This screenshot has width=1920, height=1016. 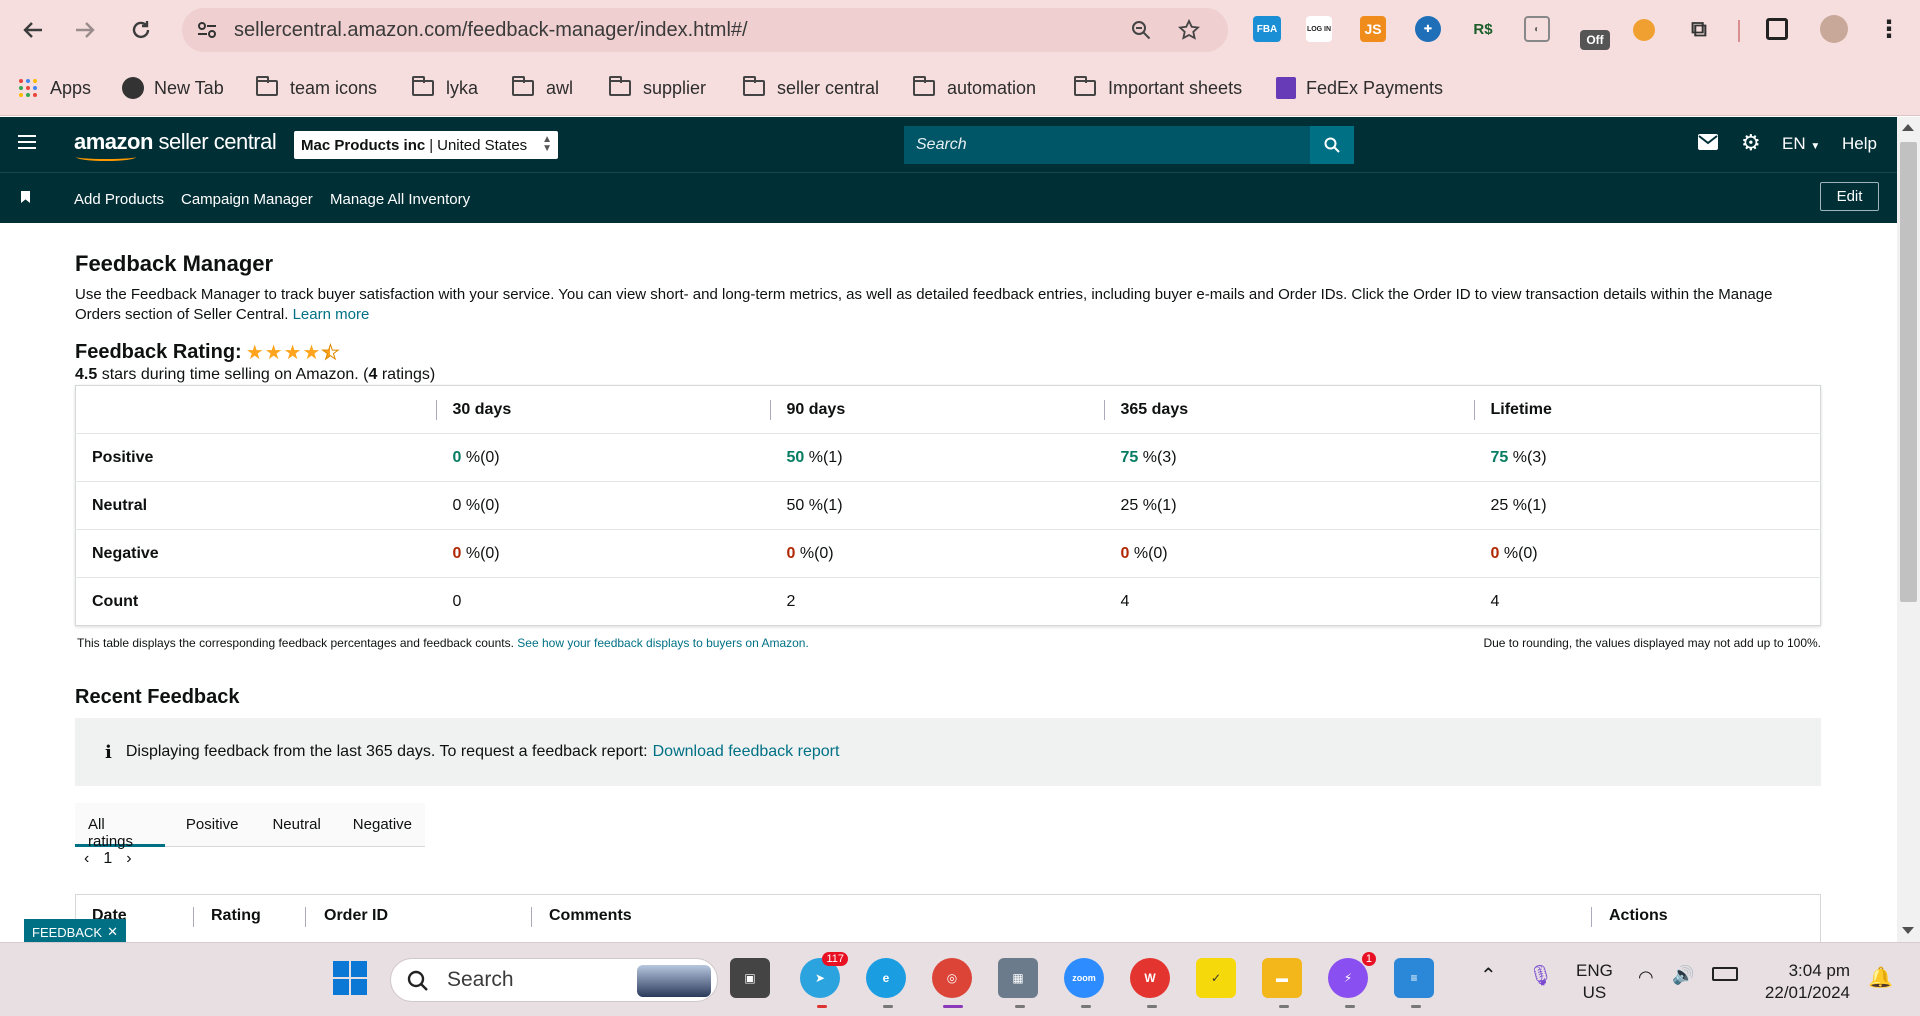 I want to click on running-indicator, so click(x=1350, y=1006).